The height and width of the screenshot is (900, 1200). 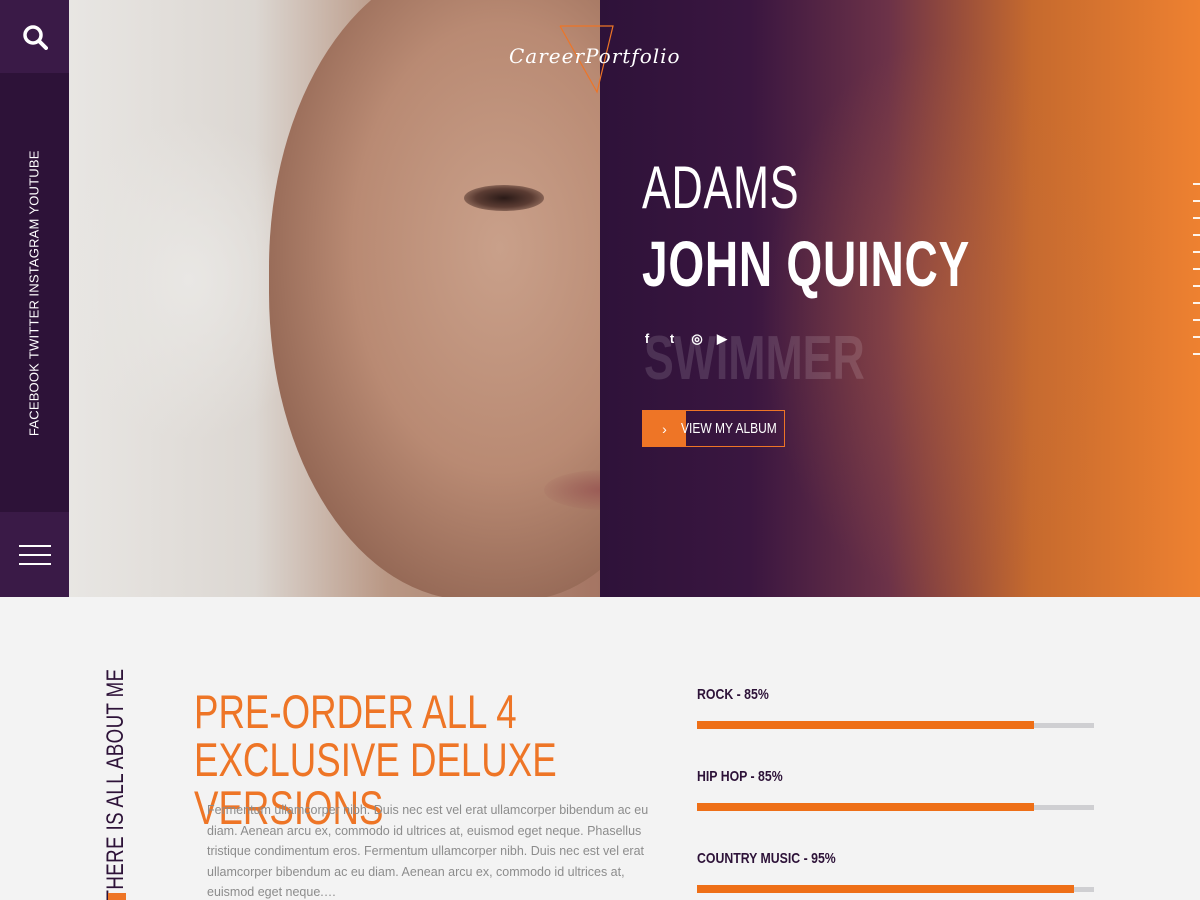 What do you see at coordinates (672, 339) in the screenshot?
I see `twitter-icon: t` at bounding box center [672, 339].